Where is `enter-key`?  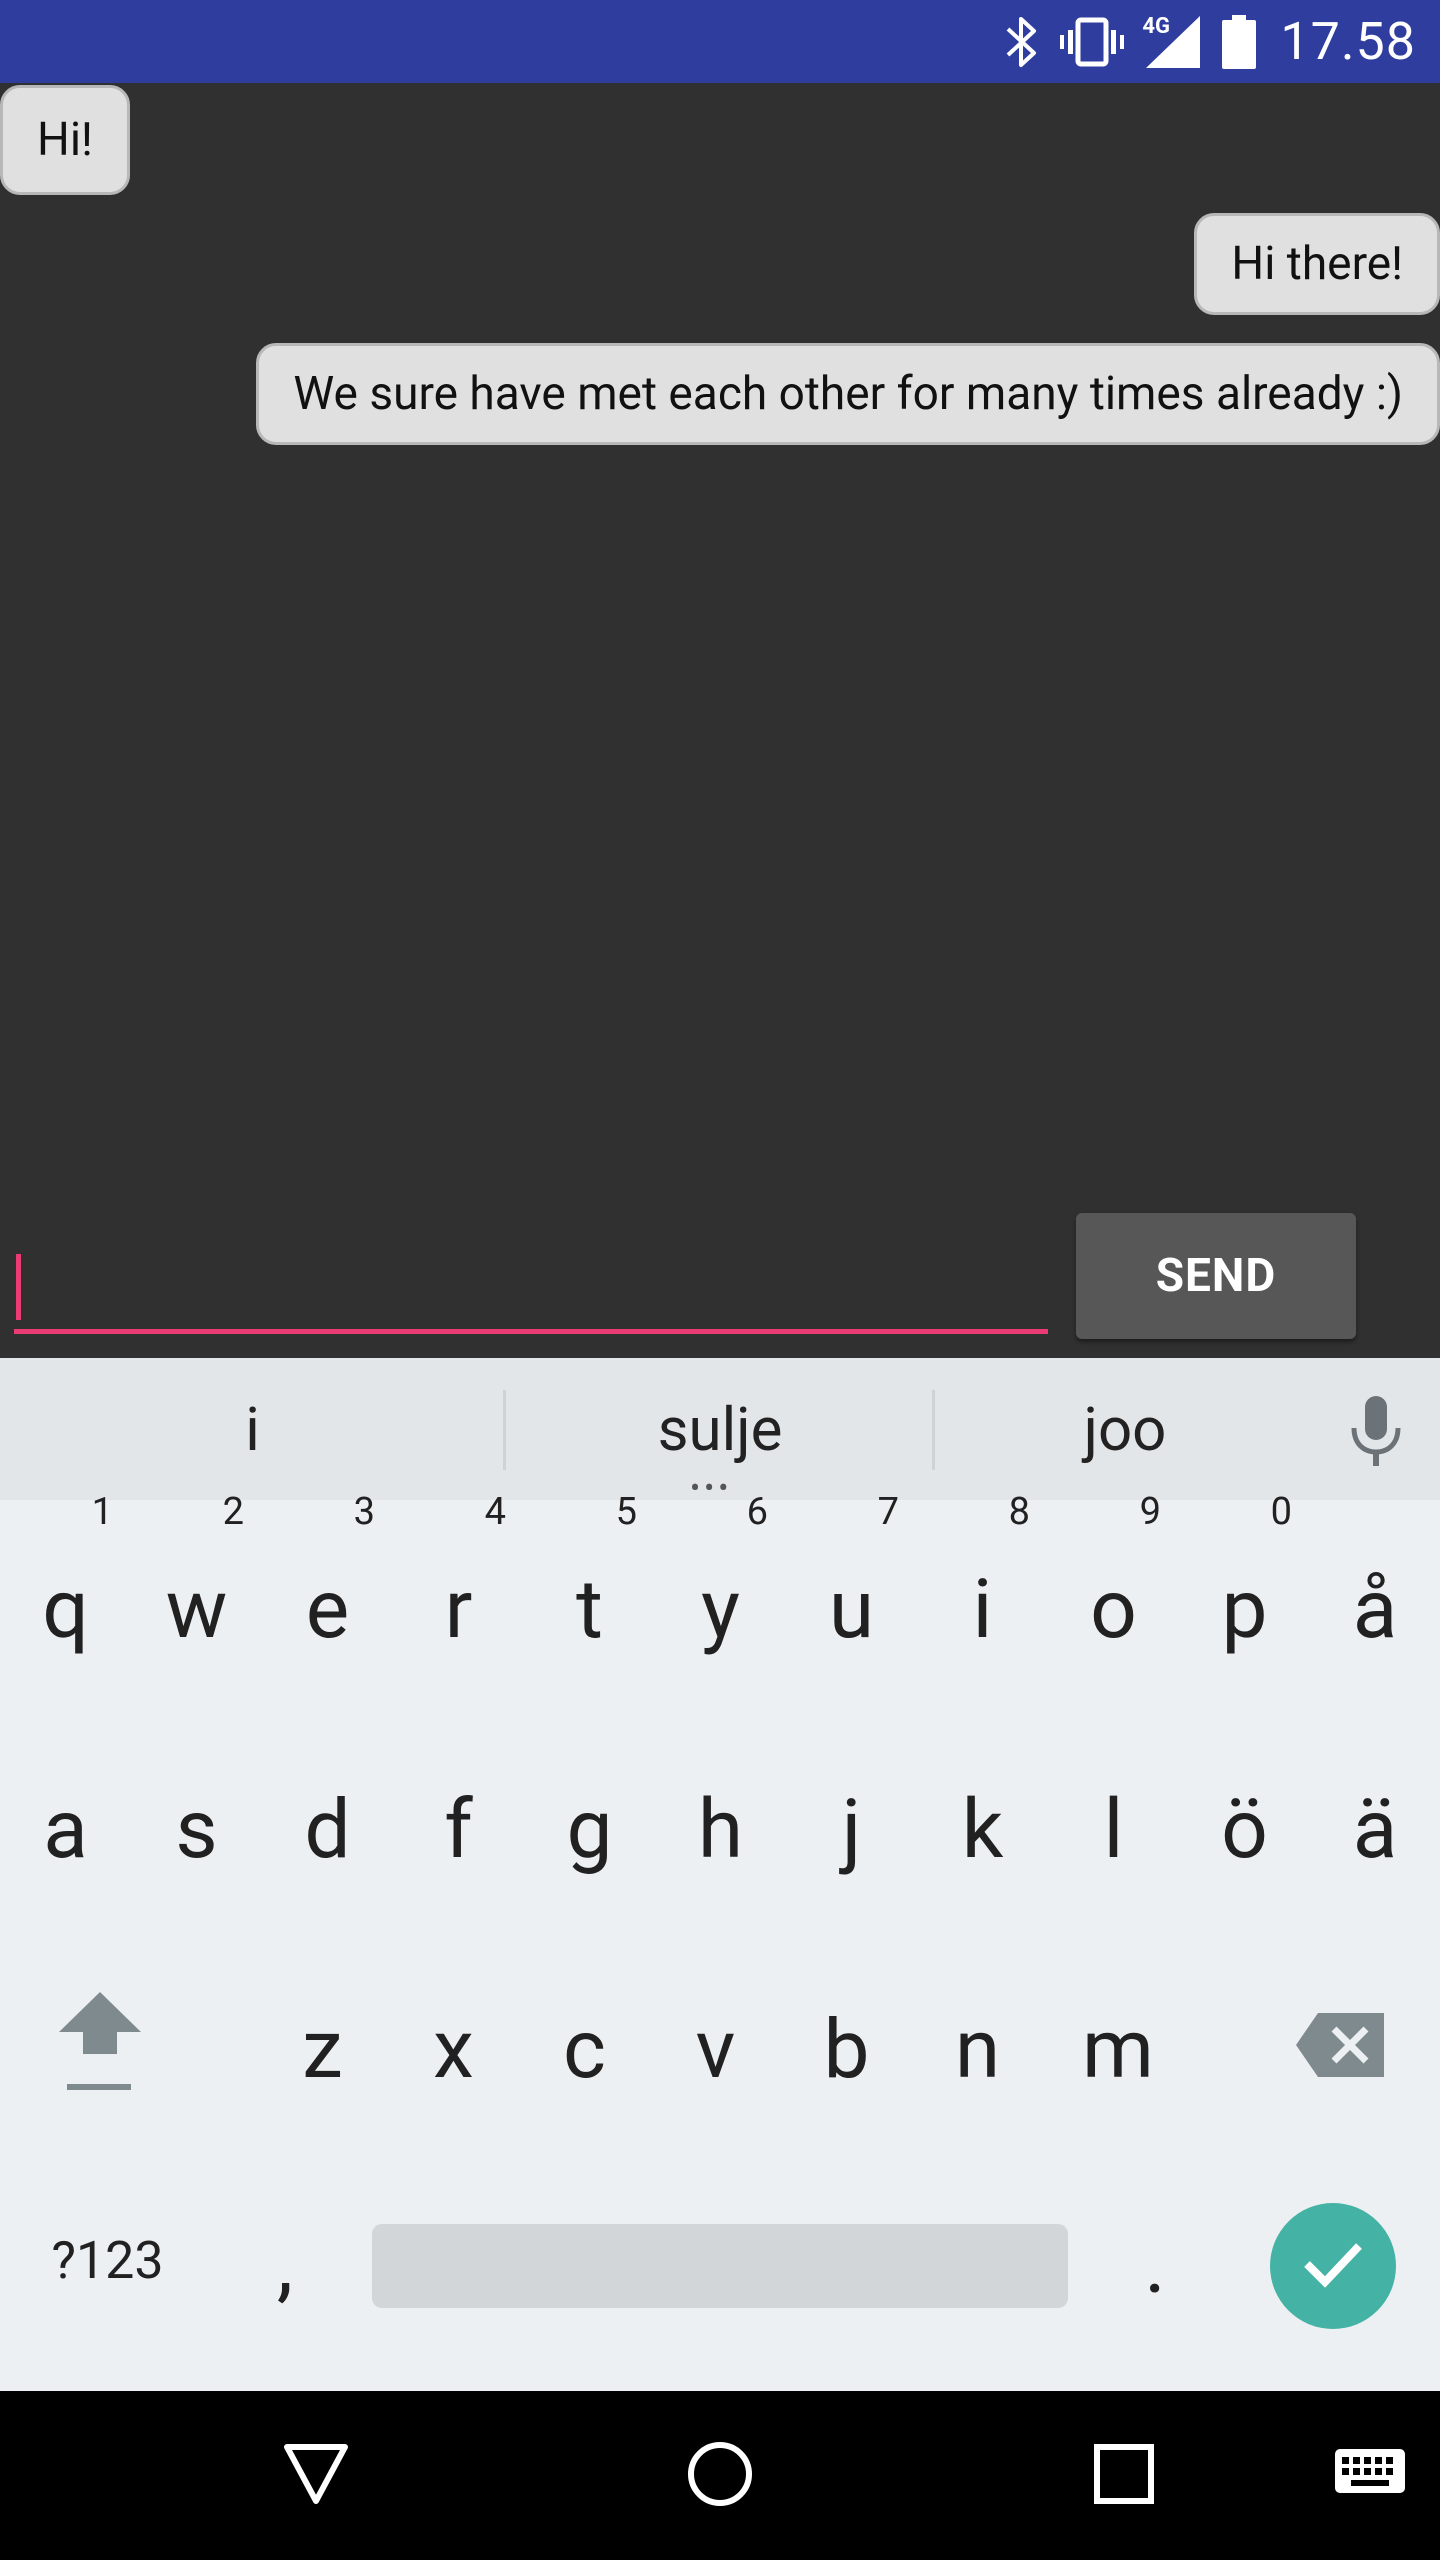
enter-key is located at coordinates (1333, 2266).